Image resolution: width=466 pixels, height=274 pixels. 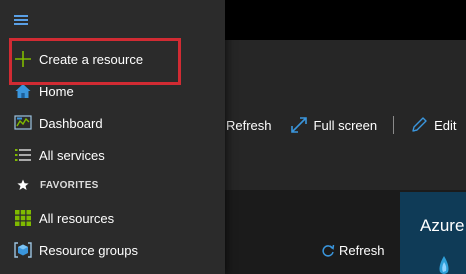 I want to click on create-resource-item: Create a resource, so click(x=112, y=59).